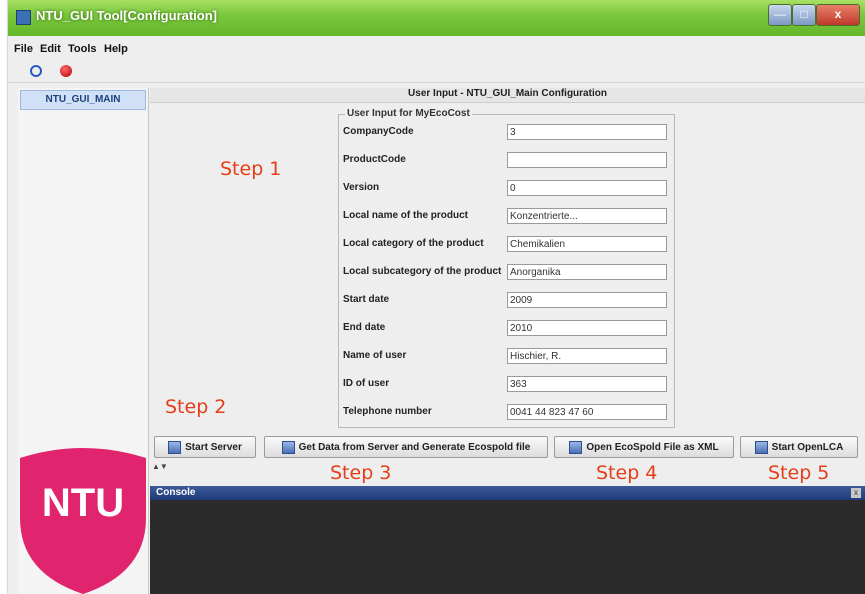 The height and width of the screenshot is (594, 865). I want to click on openlca-icon, so click(761, 447).